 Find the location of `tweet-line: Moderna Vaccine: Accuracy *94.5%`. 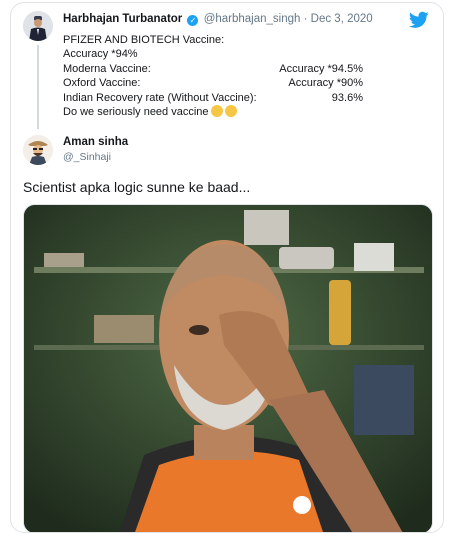

tweet-line: Moderna Vaccine: Accuracy *94.5% is located at coordinates (213, 68).